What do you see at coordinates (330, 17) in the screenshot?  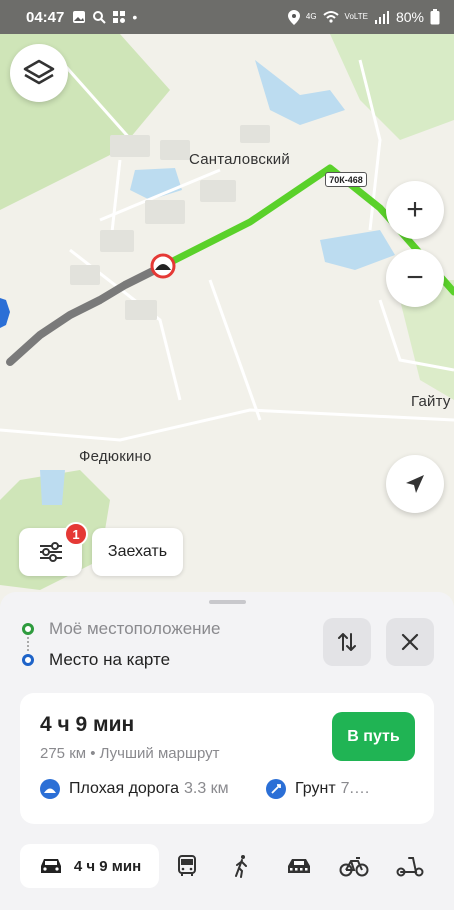 I see `wifi-icon` at bounding box center [330, 17].